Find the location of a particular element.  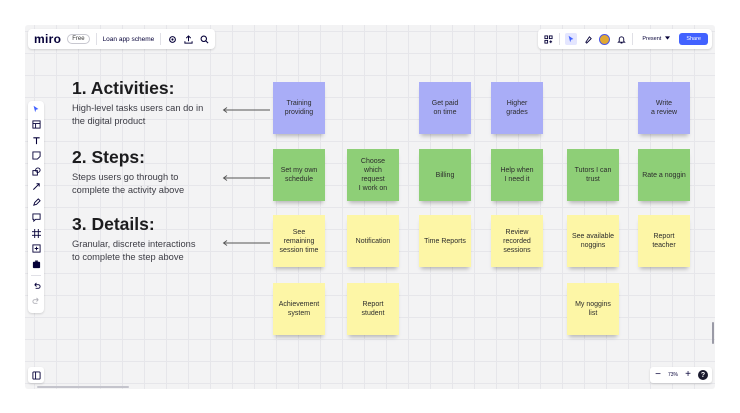

connection-line-icon is located at coordinates (36, 187).